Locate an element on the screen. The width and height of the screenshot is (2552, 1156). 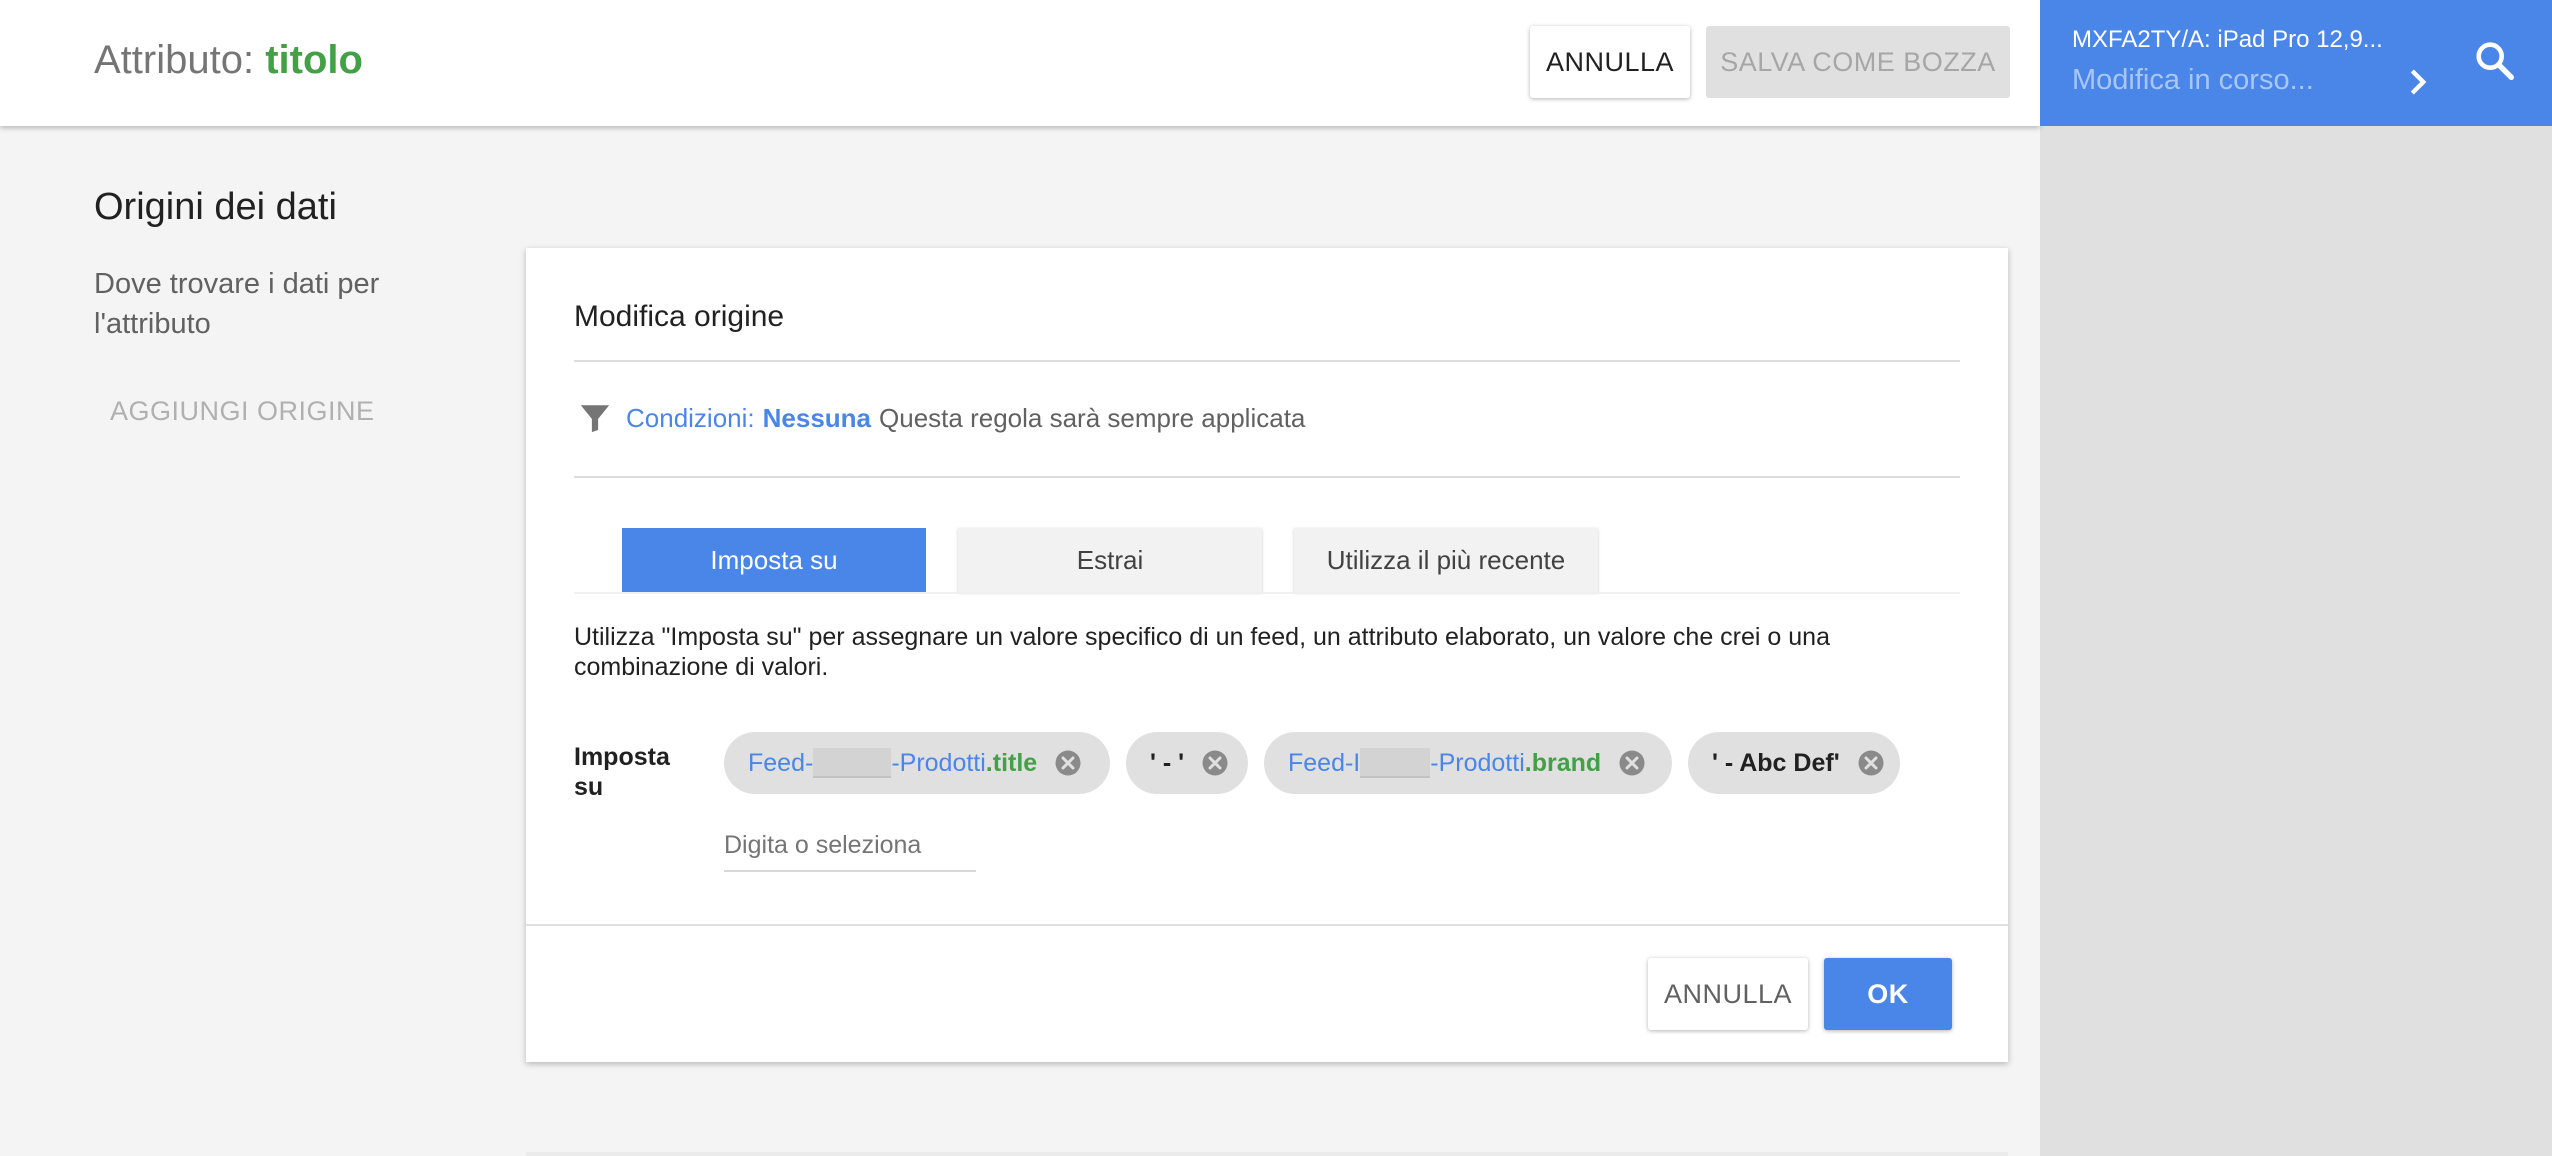
chip-feed-prefix: Feed- is located at coordinates (781, 762).